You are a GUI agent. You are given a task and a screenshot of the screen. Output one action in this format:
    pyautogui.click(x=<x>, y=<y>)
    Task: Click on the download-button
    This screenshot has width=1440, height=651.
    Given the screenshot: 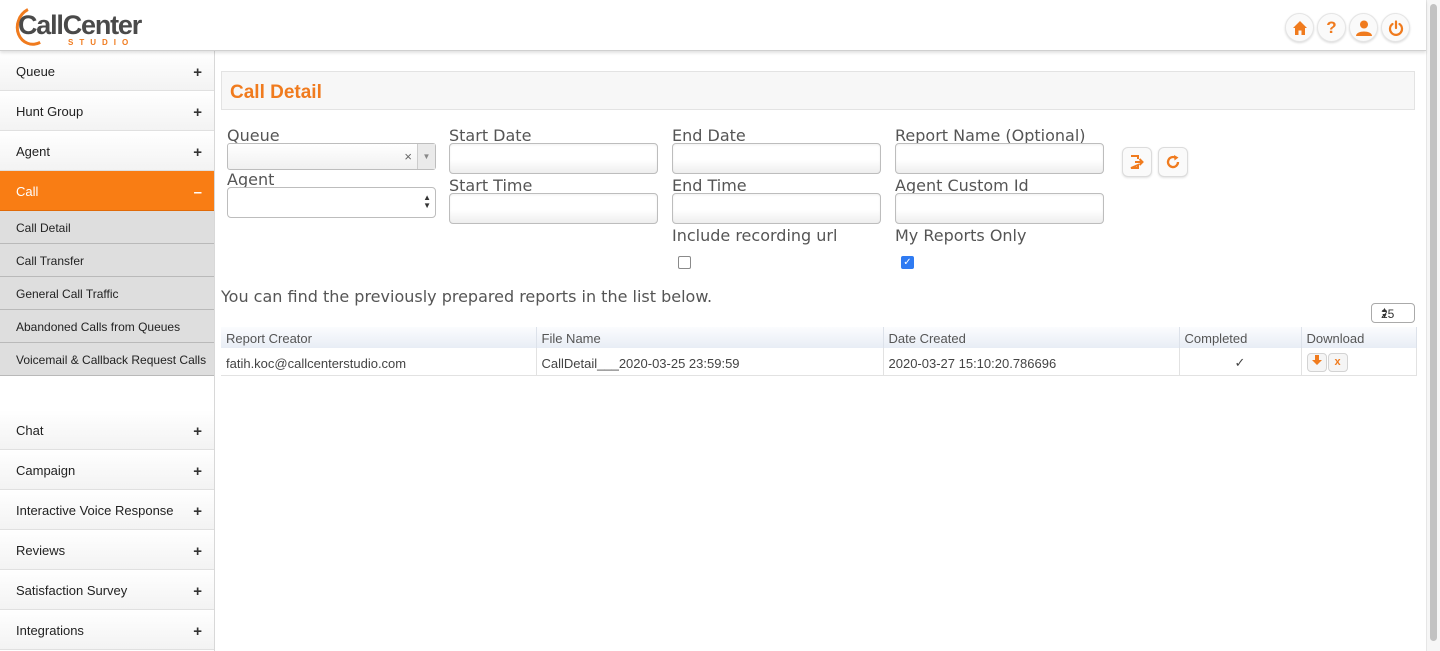 What is the action you would take?
    pyautogui.click(x=1316, y=362)
    